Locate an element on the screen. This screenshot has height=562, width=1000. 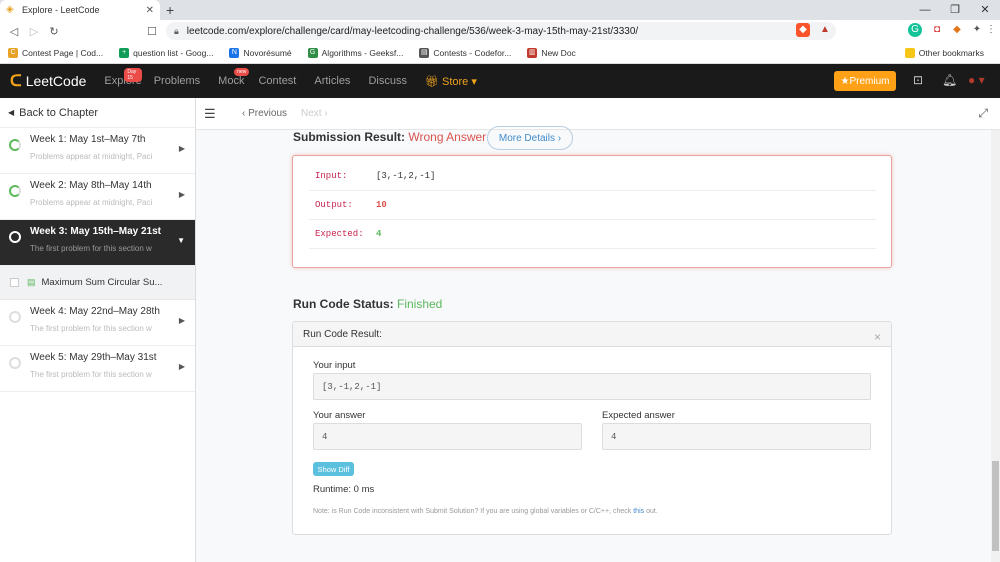
run-code-result-header: Run Code Result: is located at coordinates (592, 334).